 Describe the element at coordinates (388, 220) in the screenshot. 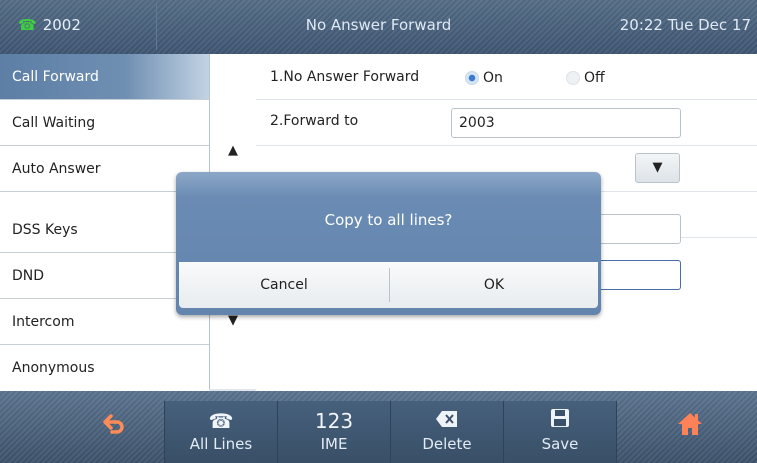

I see `dialog-message: Copy to all lines?` at that location.